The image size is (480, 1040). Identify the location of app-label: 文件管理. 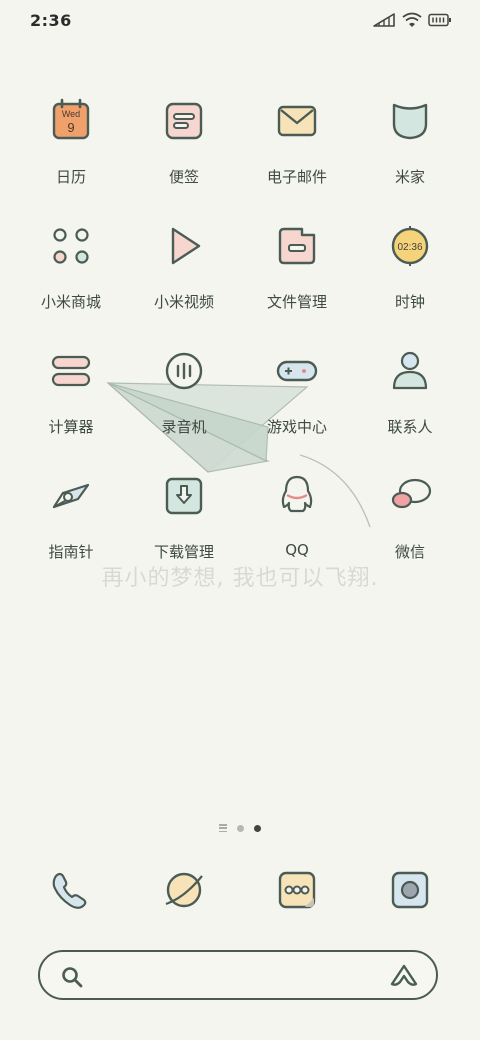
(296, 302).